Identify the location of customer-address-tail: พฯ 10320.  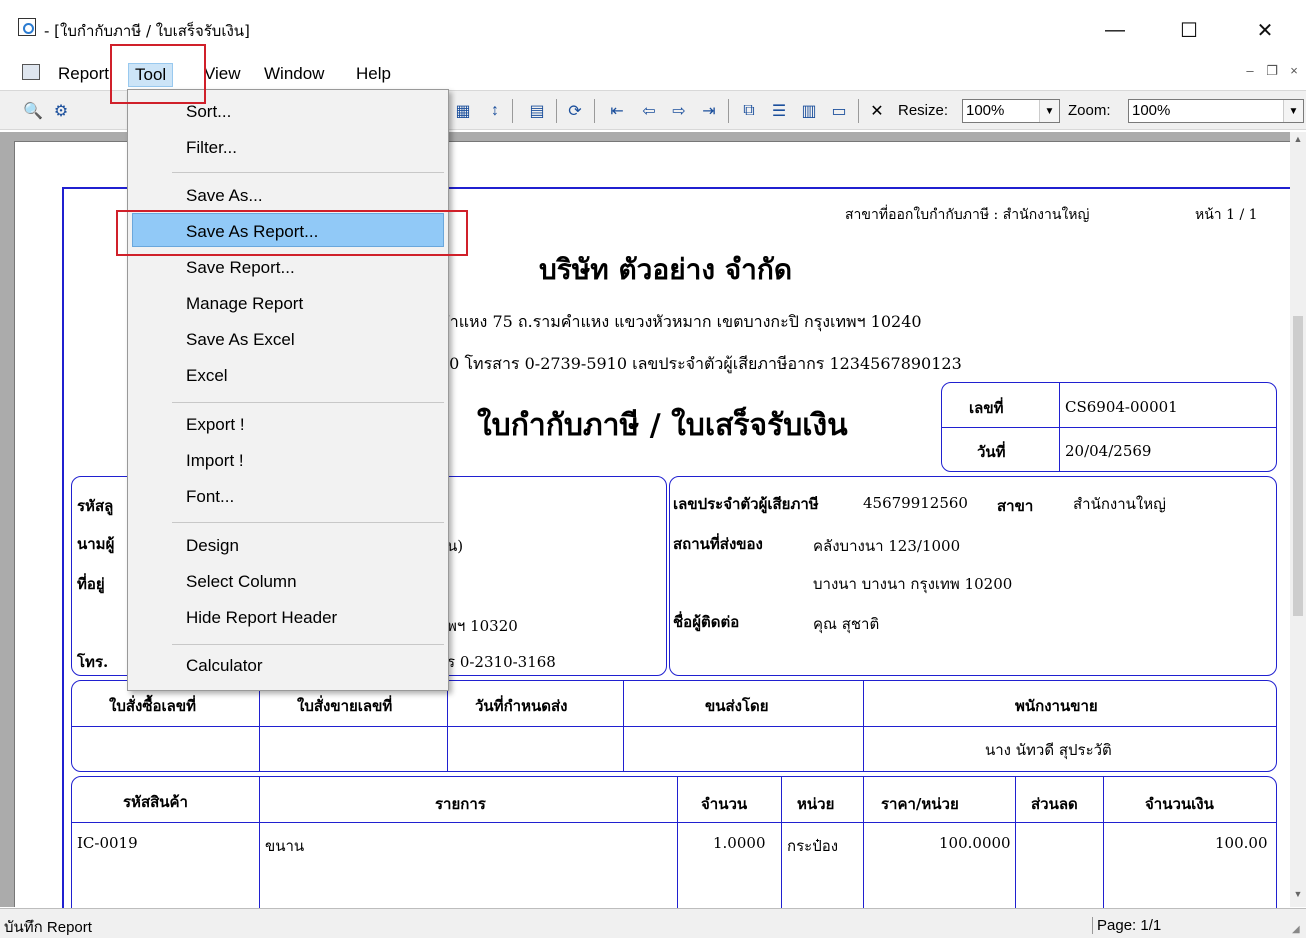
(482, 626).